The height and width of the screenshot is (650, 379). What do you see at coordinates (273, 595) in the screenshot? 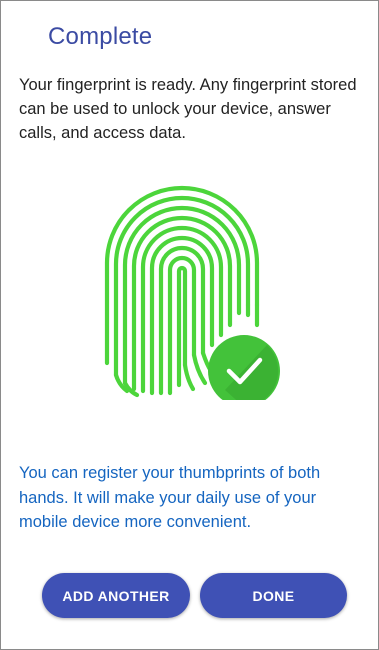
I see `done-button: DONE` at bounding box center [273, 595].